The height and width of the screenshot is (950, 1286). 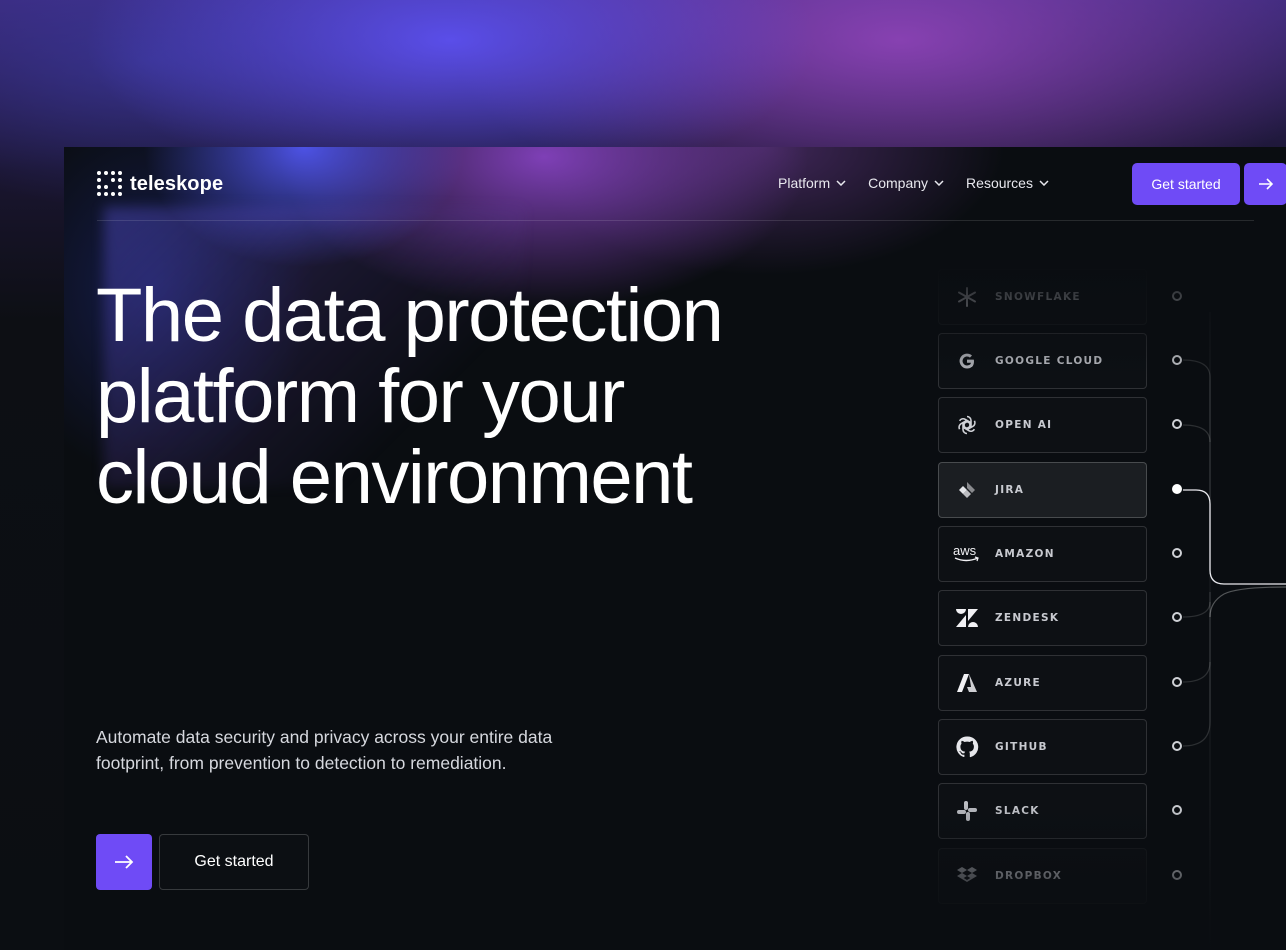 I want to click on aws-icon: aws, so click(x=967, y=554).